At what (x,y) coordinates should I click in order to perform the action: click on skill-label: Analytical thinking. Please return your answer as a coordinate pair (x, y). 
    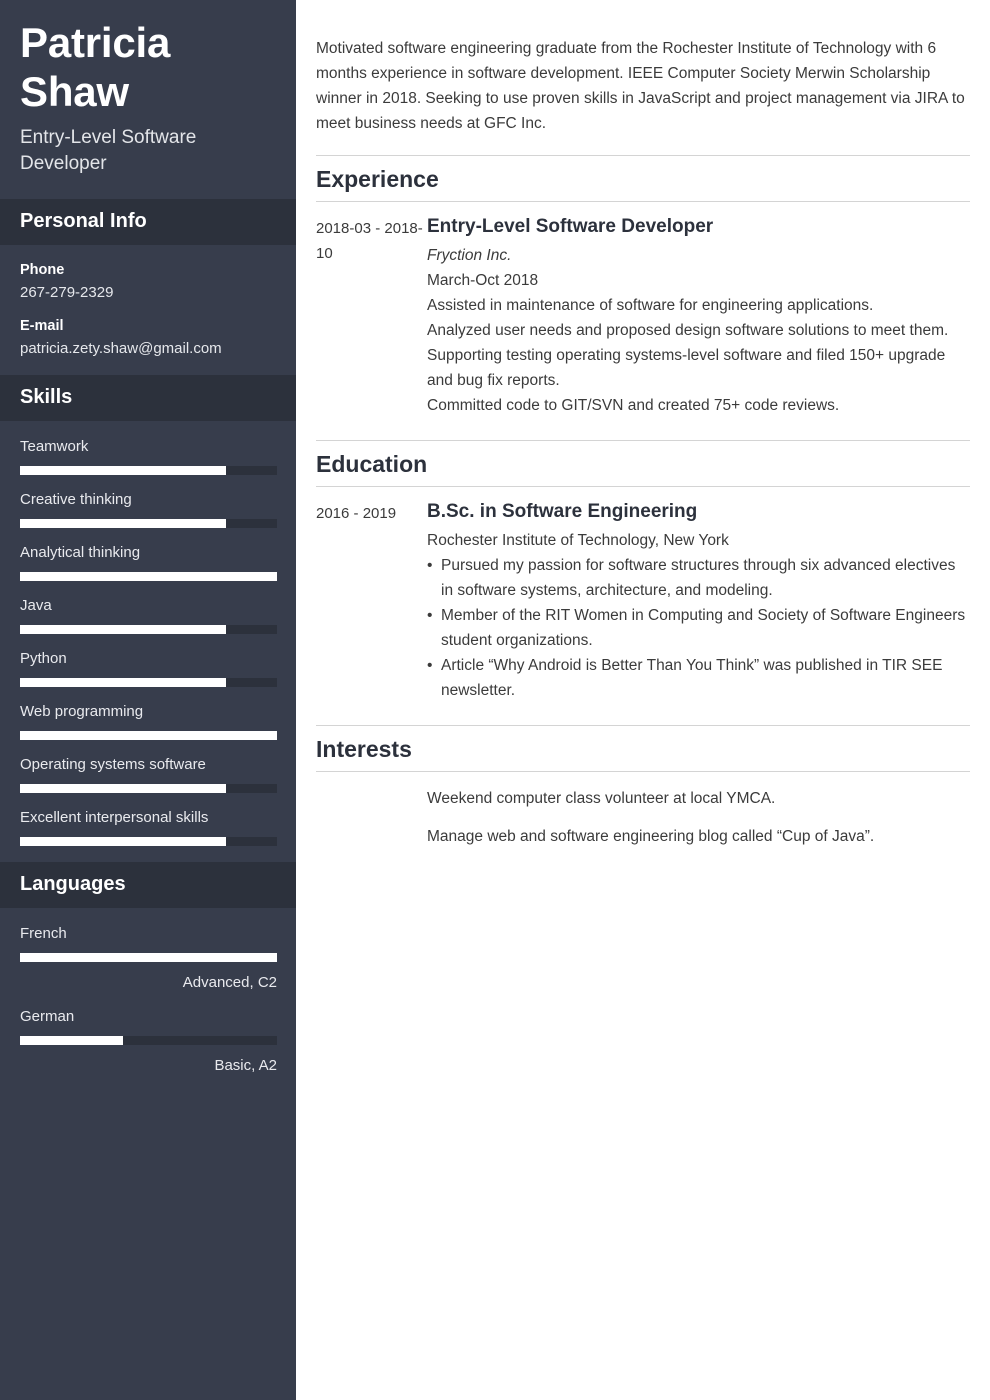
    Looking at the image, I should click on (80, 552).